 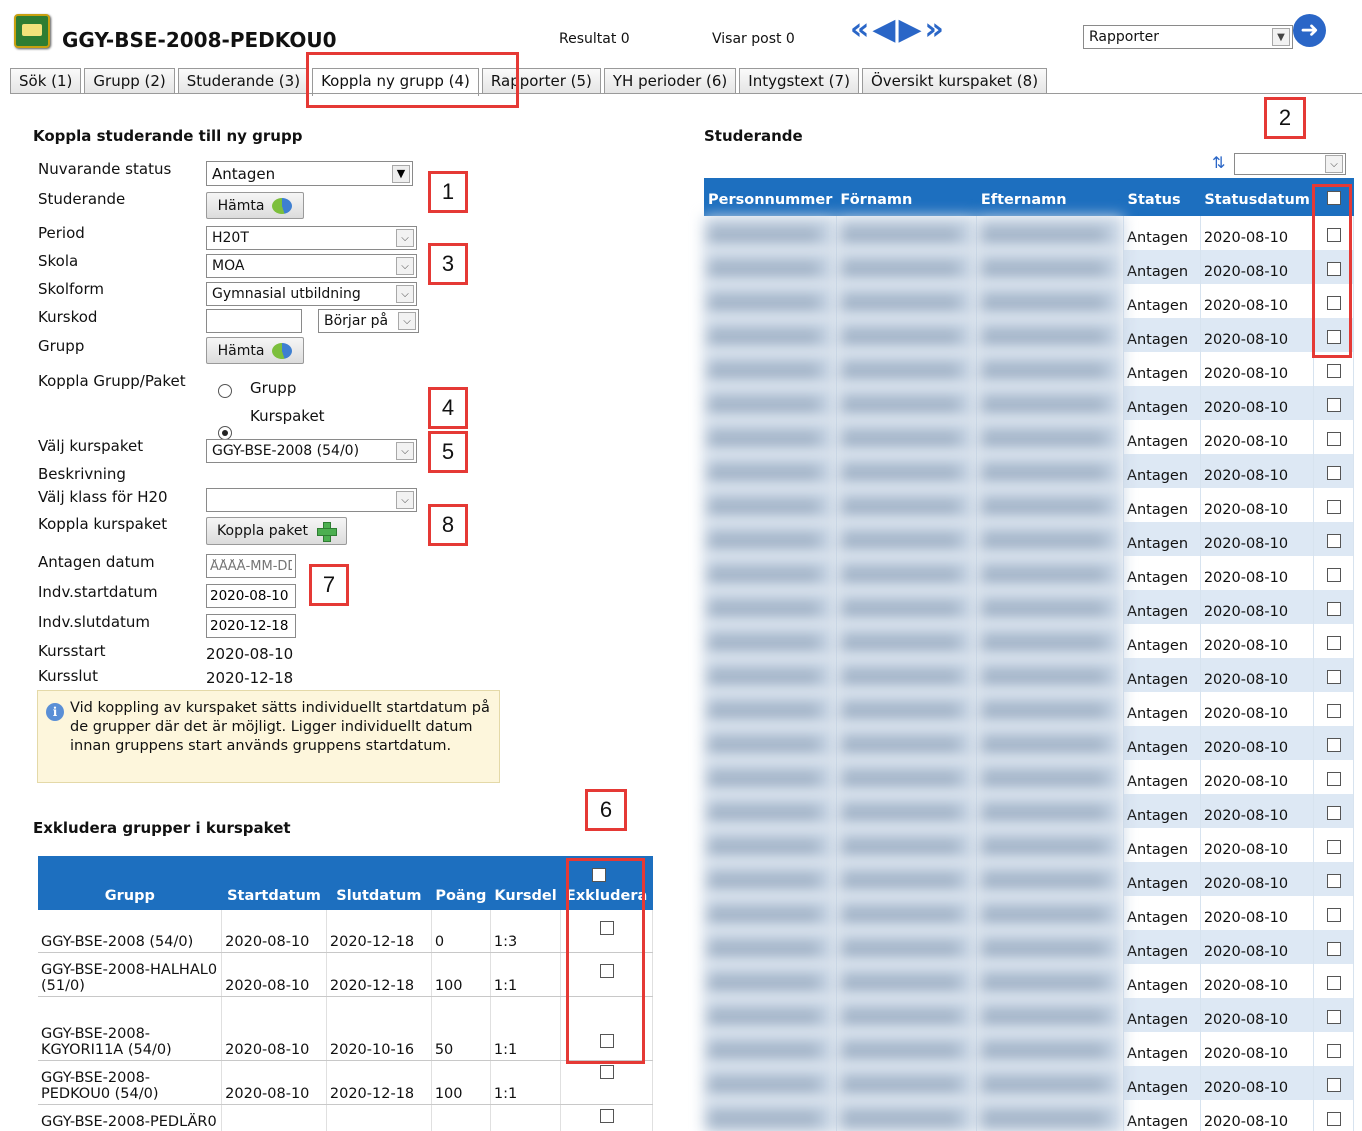 What do you see at coordinates (311, 238) in the screenshot?
I see `period-select: H20T ⌵` at bounding box center [311, 238].